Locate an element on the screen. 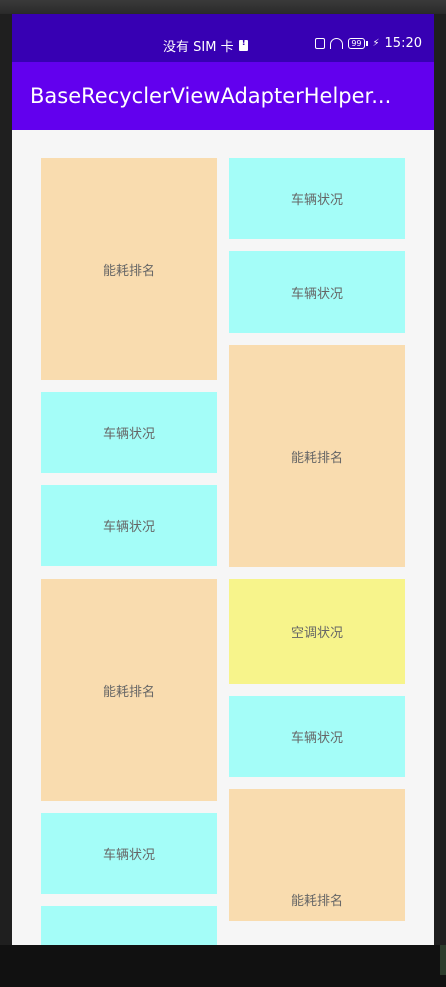 The width and height of the screenshot is (446, 987). grid-card-ac: 空调状况 is located at coordinates (317, 631).